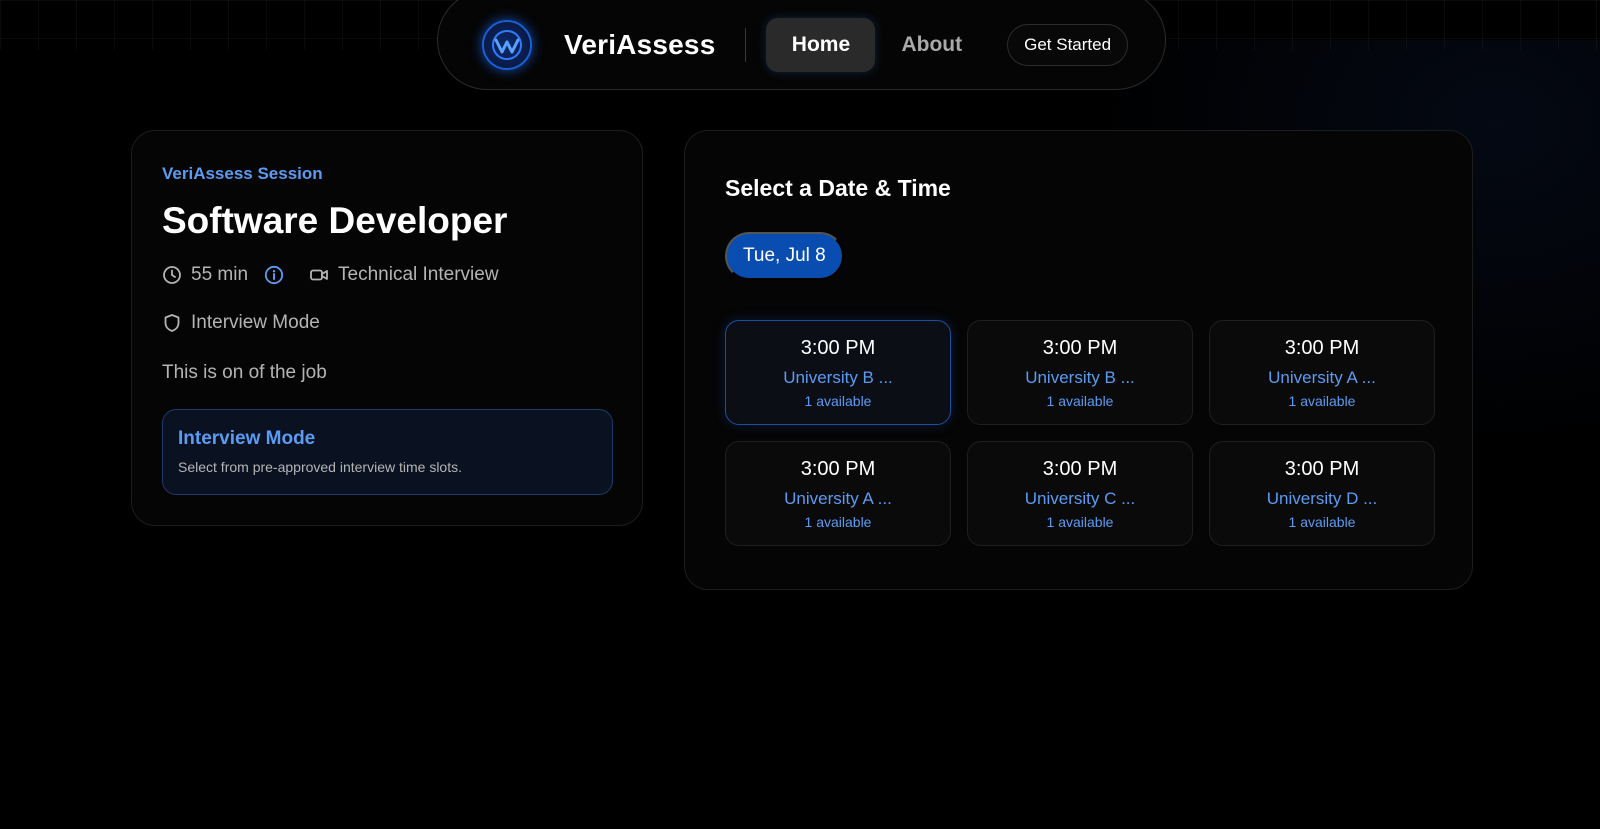  What do you see at coordinates (319, 275) in the screenshot?
I see `video-camera-icon` at bounding box center [319, 275].